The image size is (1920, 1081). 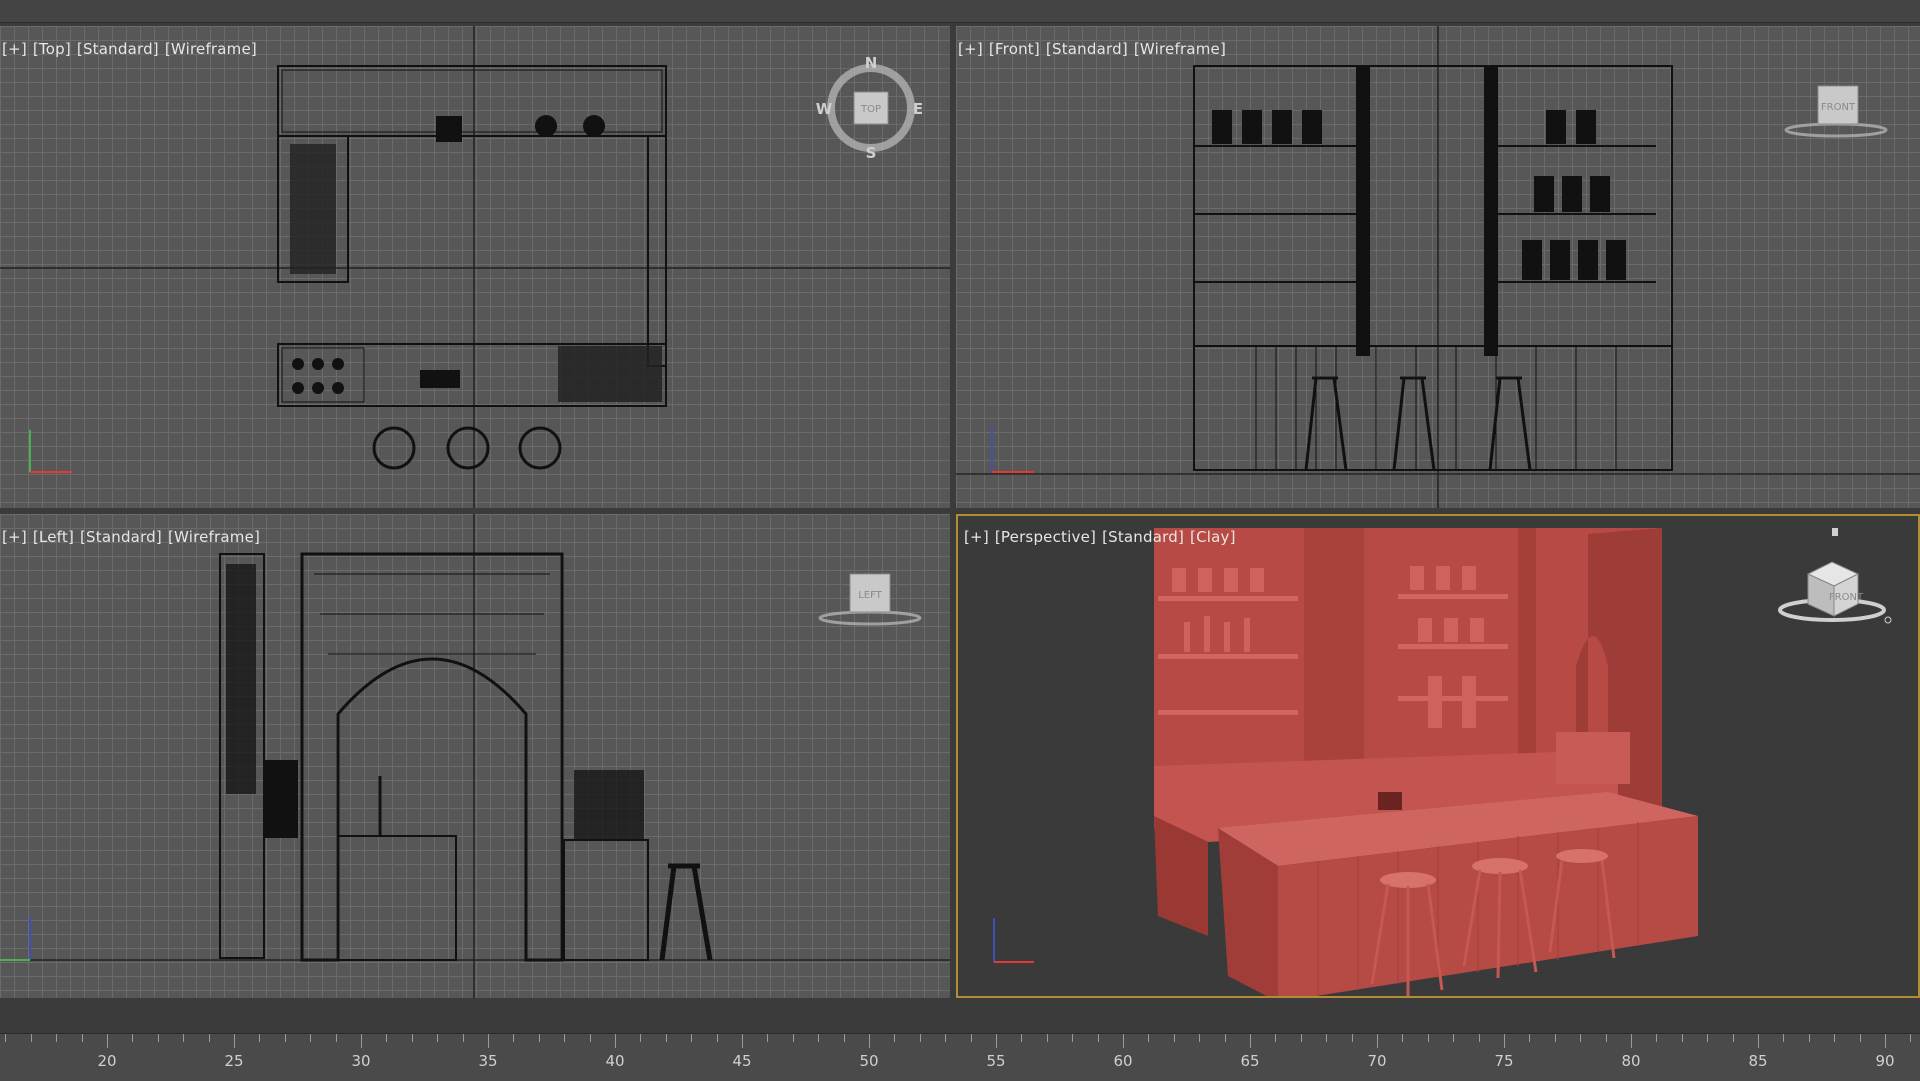 What do you see at coordinates (1213, 537) in the screenshot?
I see `viewport-shading-menu: [Clay]` at bounding box center [1213, 537].